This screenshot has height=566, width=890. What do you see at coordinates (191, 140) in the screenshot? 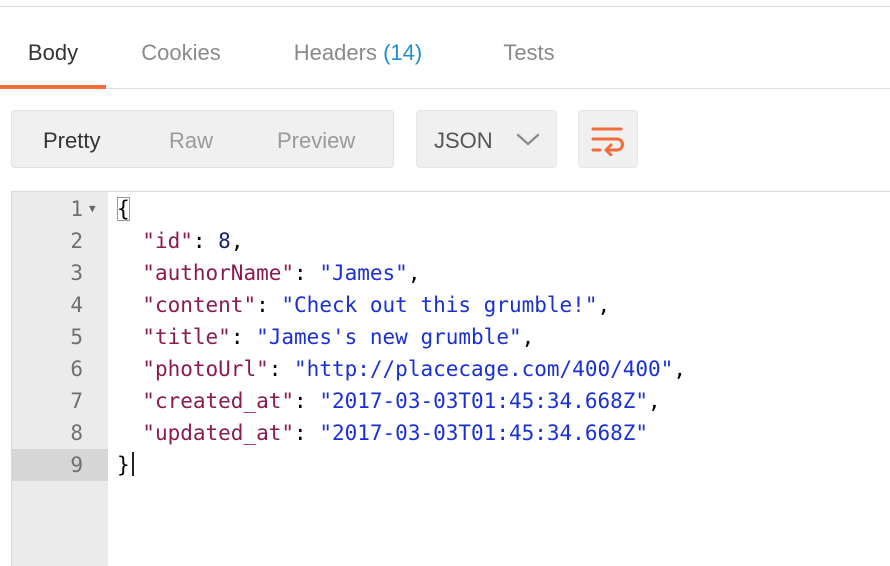
I see `view-raw-button: Raw` at bounding box center [191, 140].